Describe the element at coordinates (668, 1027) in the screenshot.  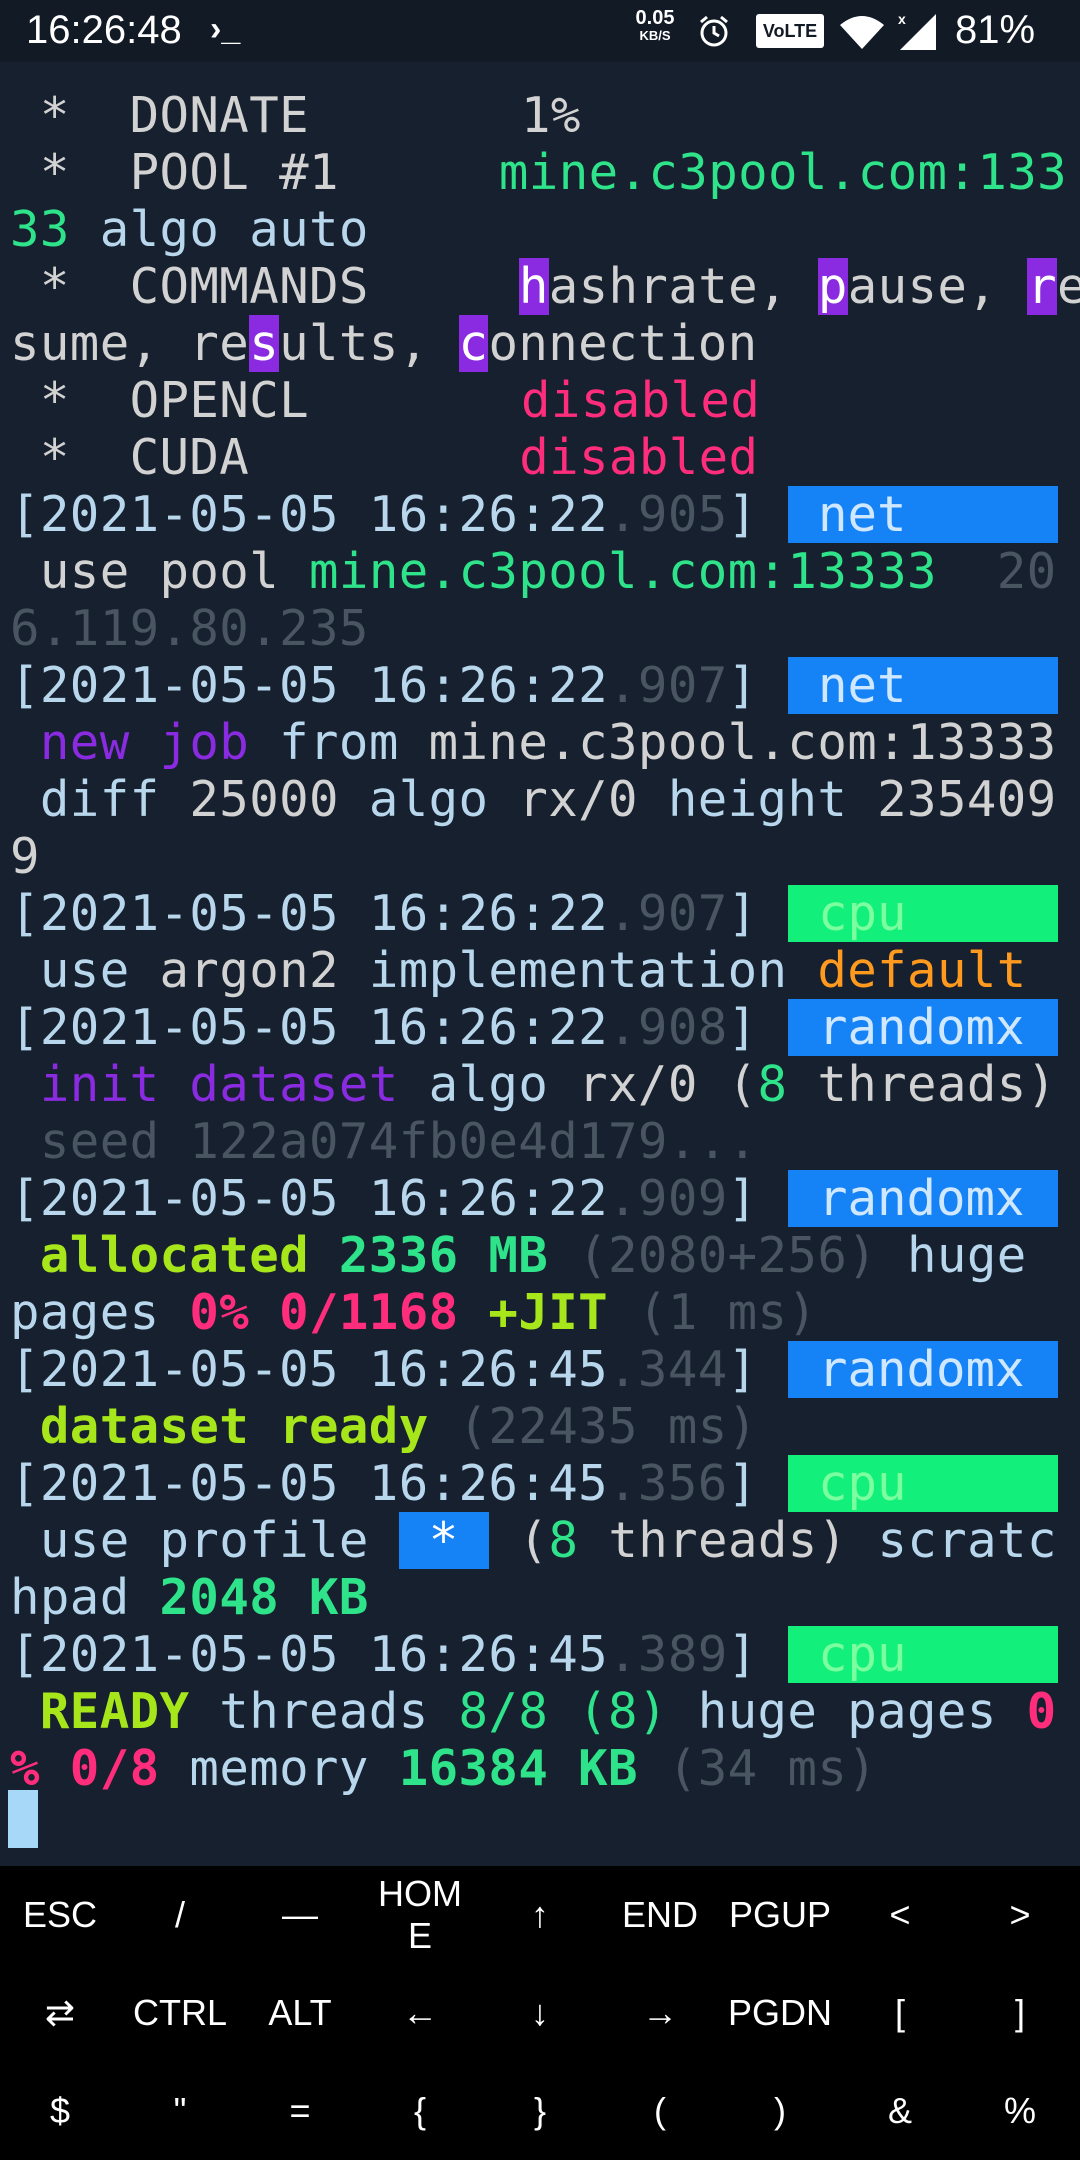
I see `log-ms: .908` at that location.